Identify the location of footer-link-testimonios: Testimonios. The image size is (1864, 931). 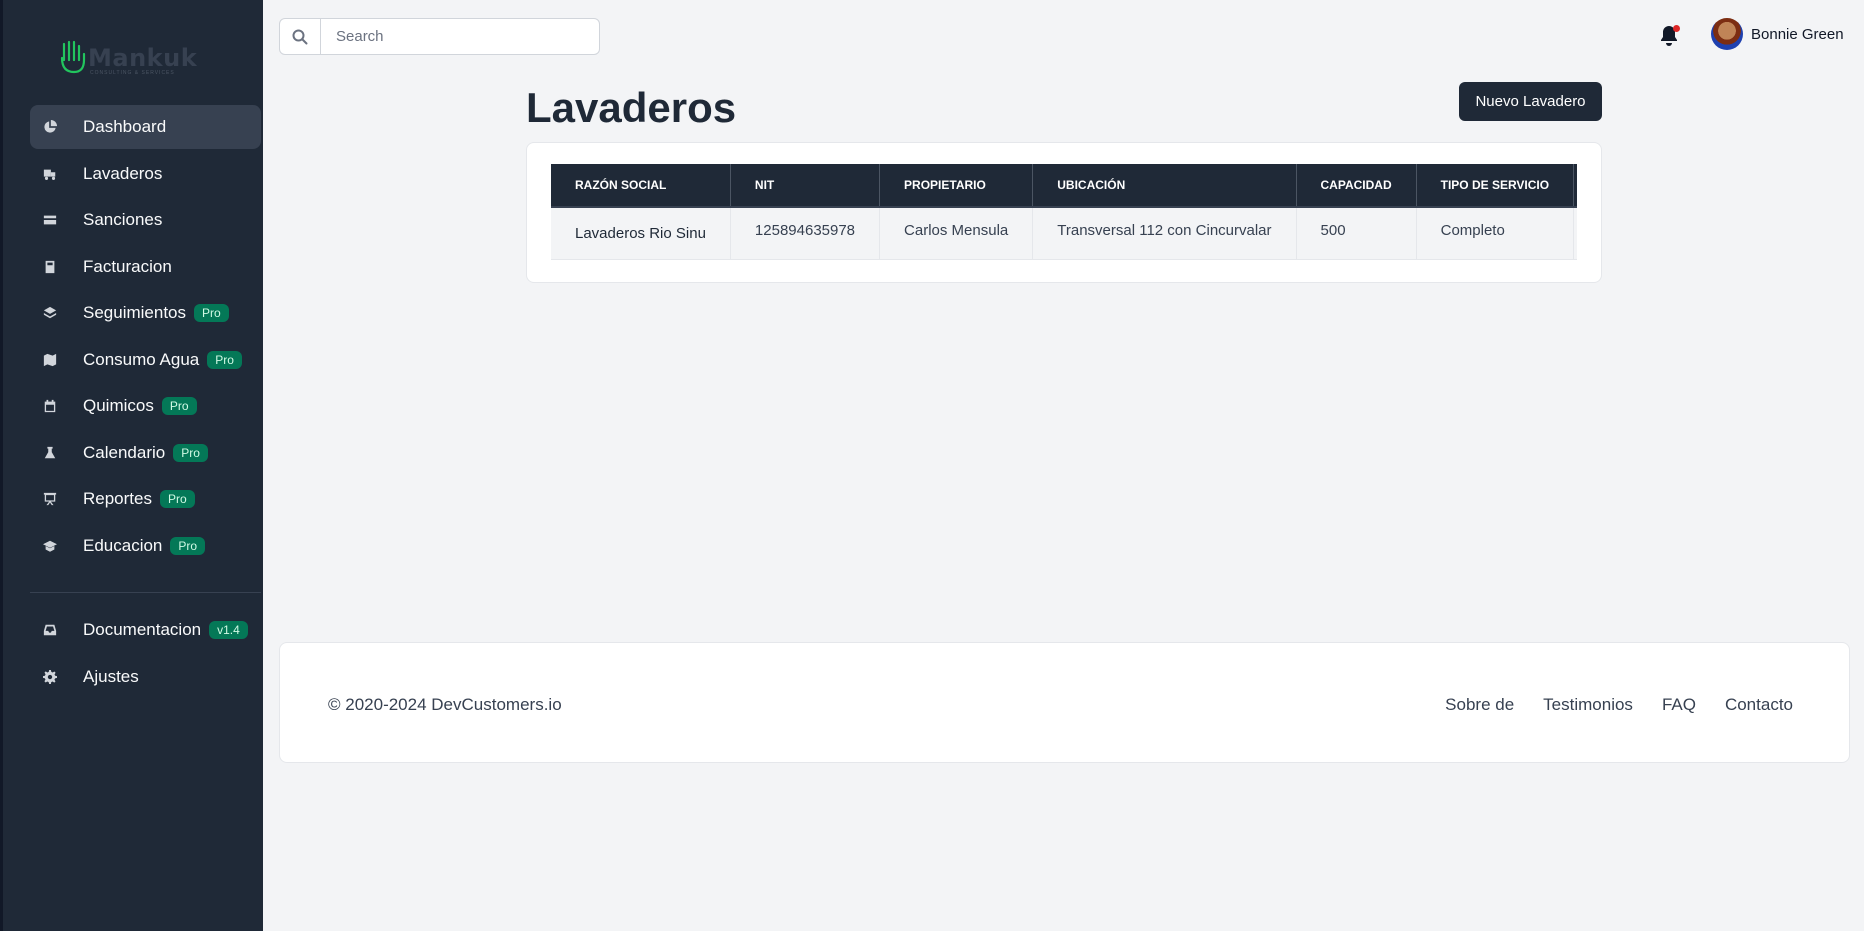
(1588, 705).